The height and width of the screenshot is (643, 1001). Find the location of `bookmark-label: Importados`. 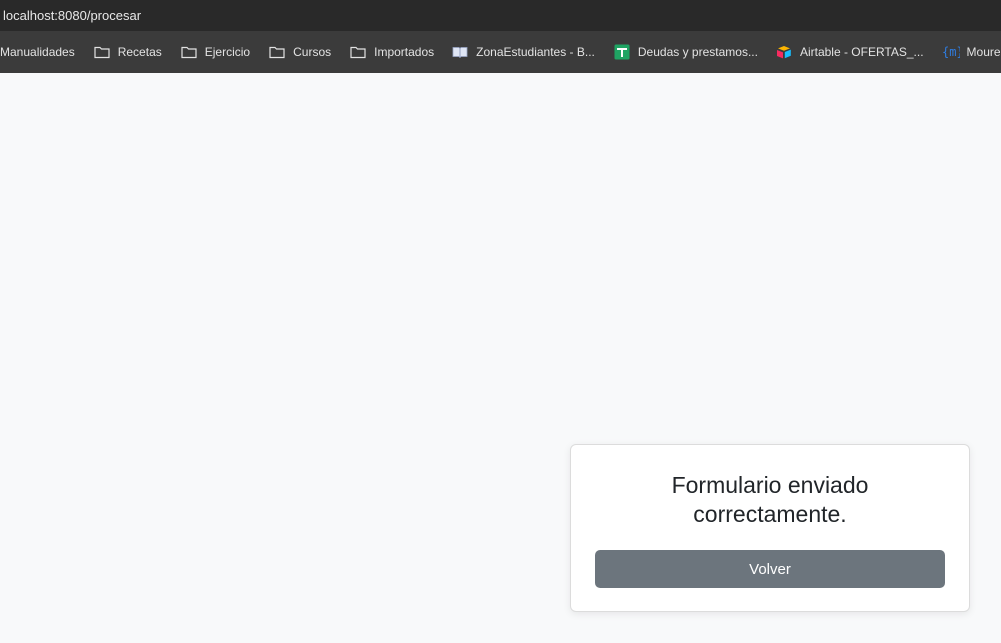

bookmark-label: Importados is located at coordinates (404, 52).